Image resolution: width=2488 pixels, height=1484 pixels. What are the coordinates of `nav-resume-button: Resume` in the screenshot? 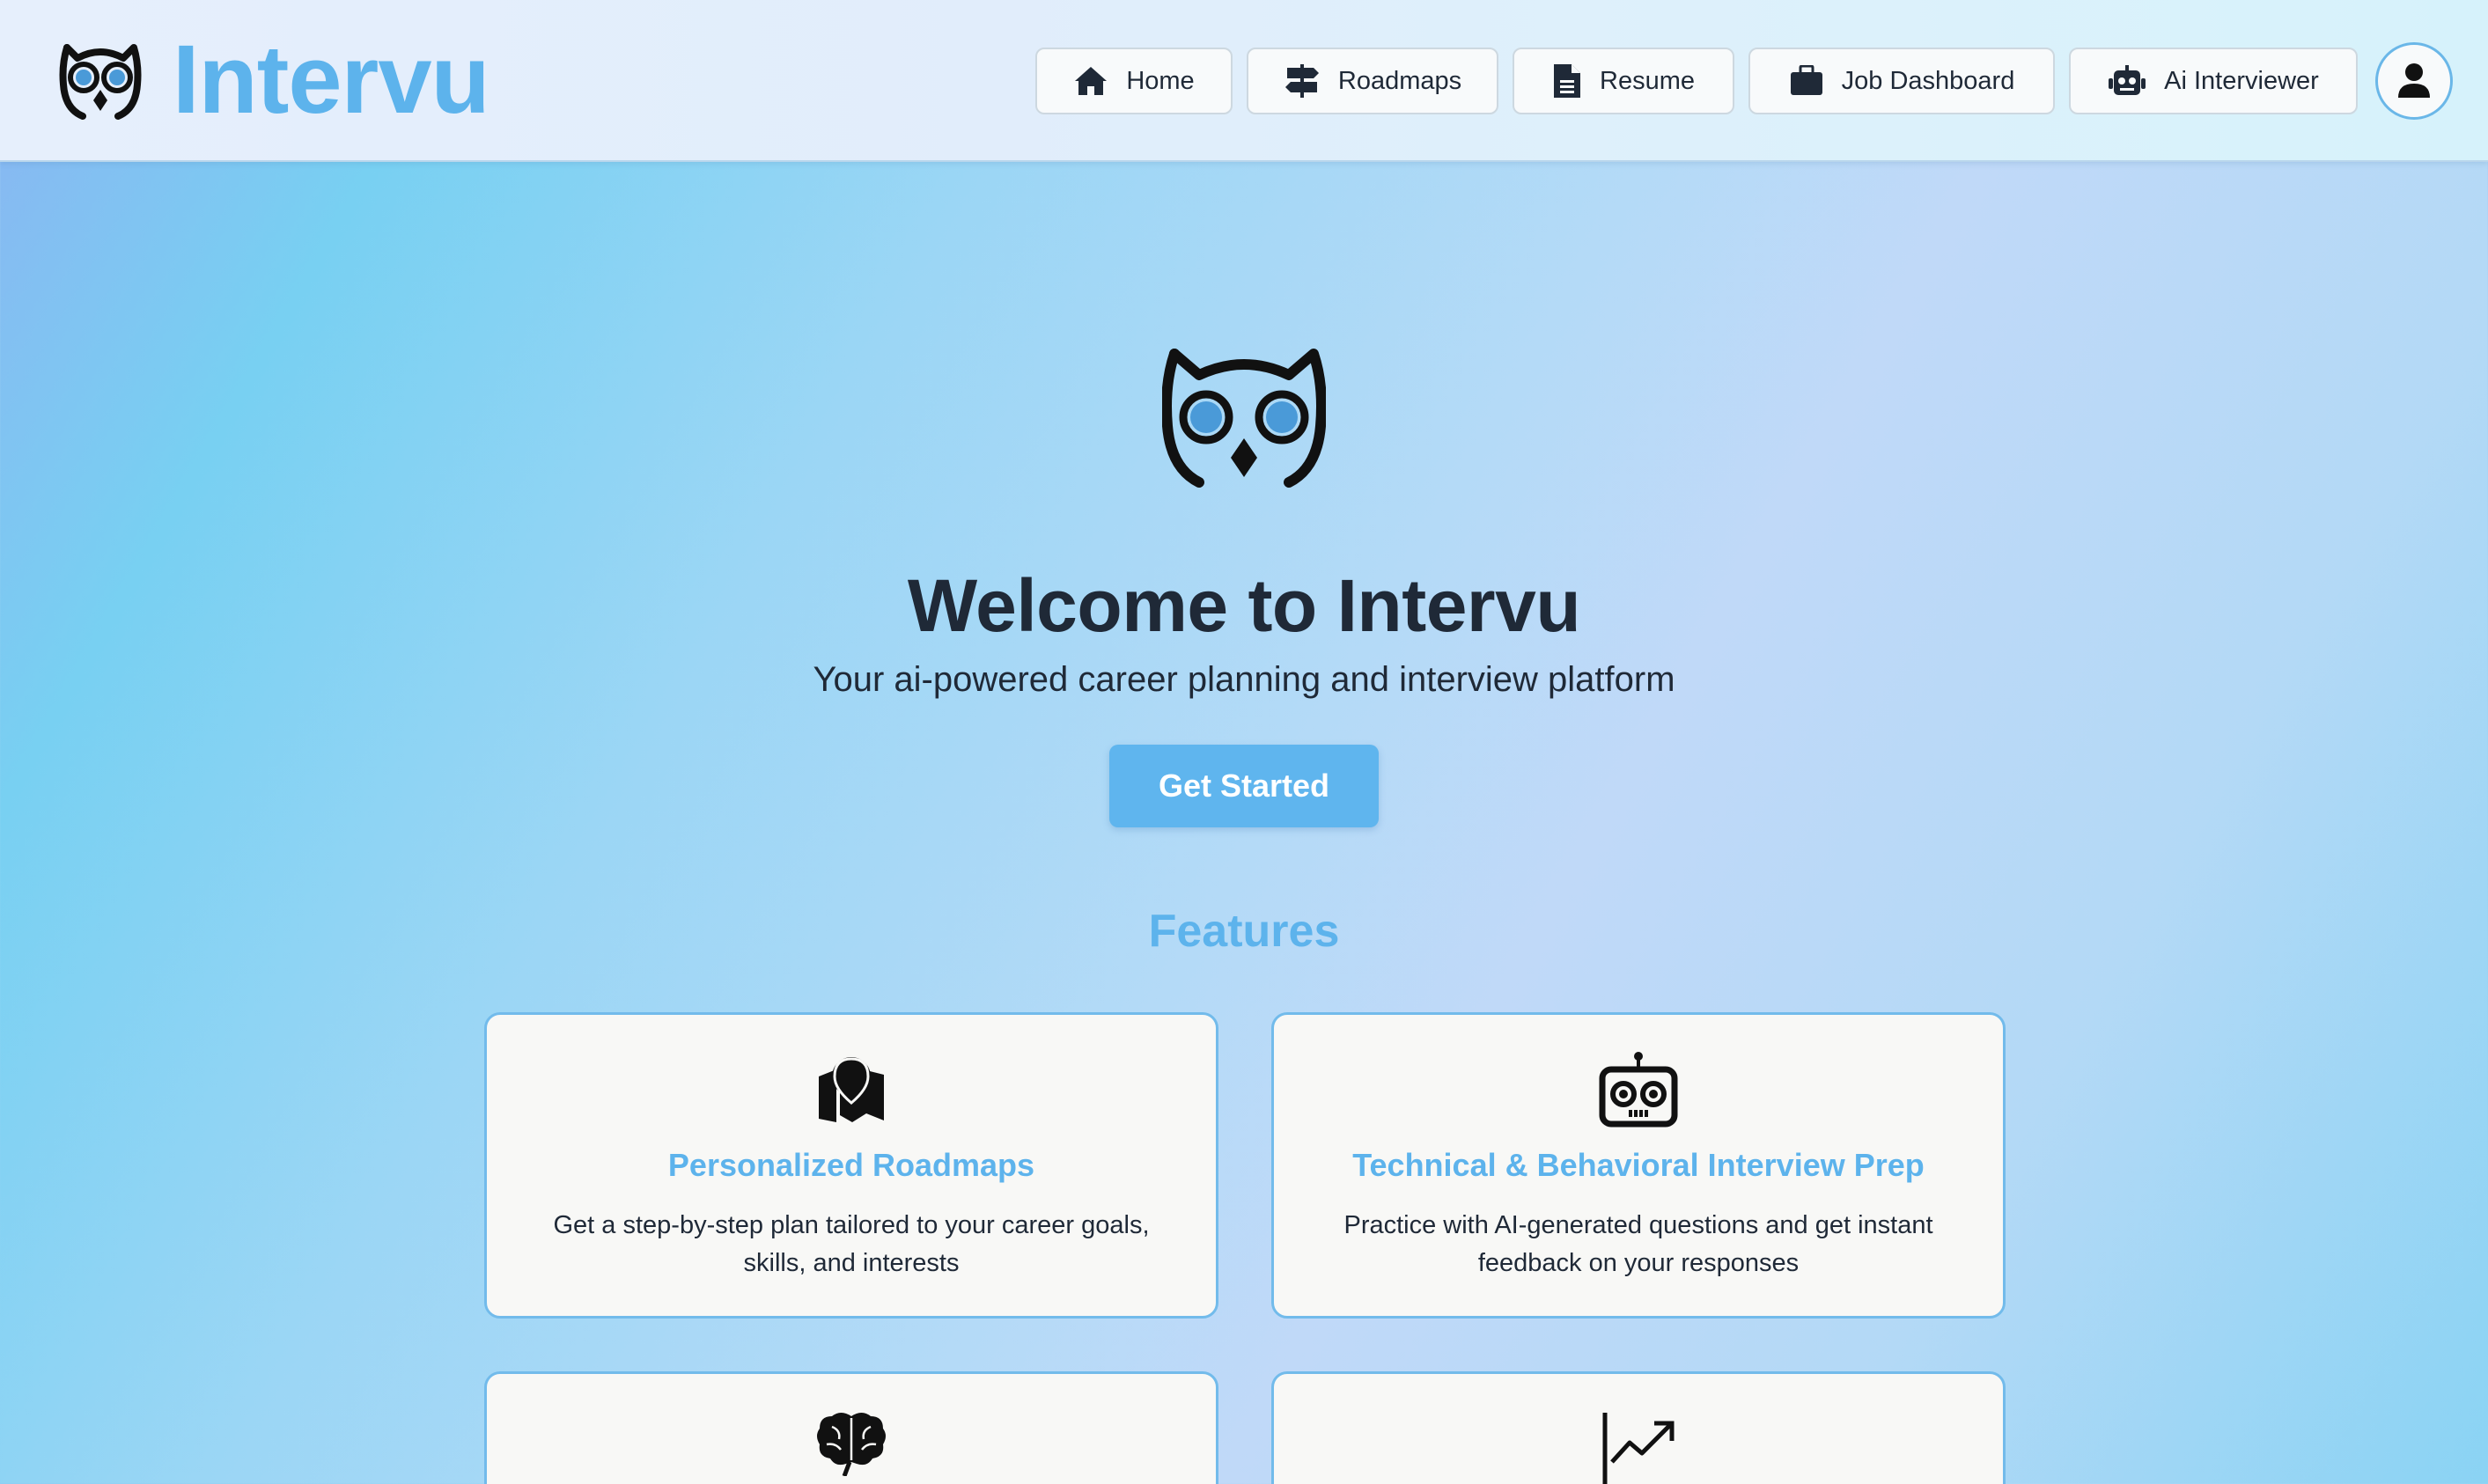 It's located at (1623, 81).